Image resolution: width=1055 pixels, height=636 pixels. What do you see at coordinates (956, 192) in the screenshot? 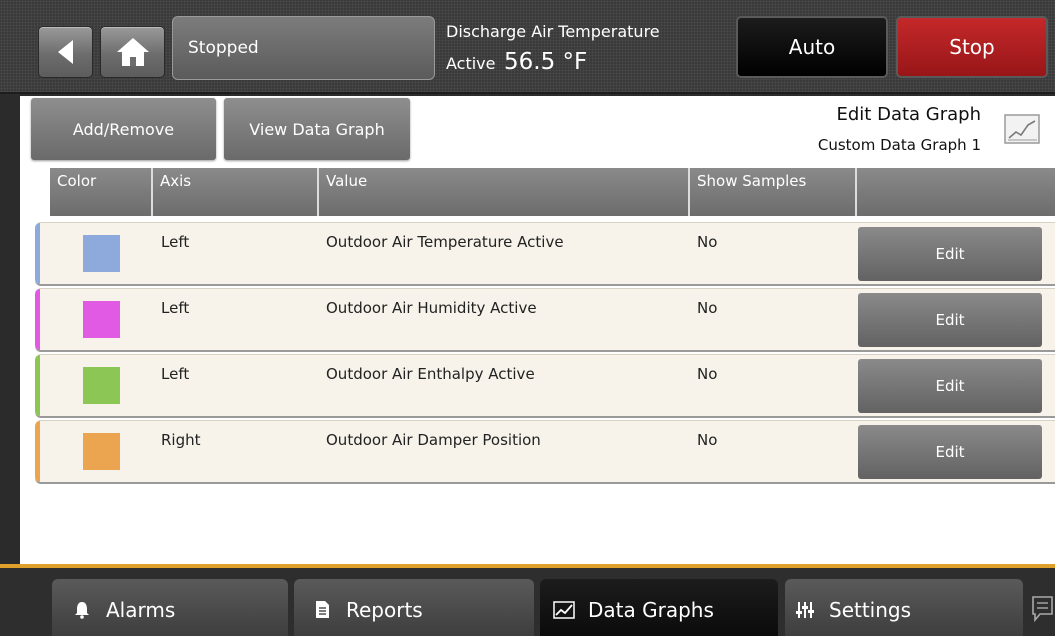
I see `column-header-actions` at bounding box center [956, 192].